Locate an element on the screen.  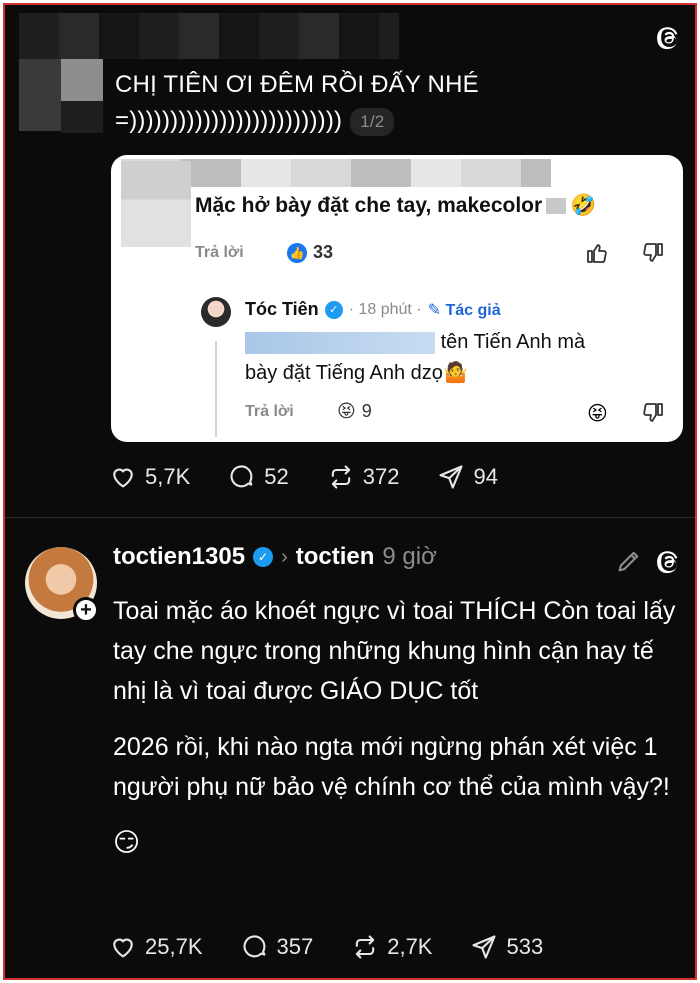
post-actions: 25,7K 357 2,7K 533 is located at coordinates (345, 947).